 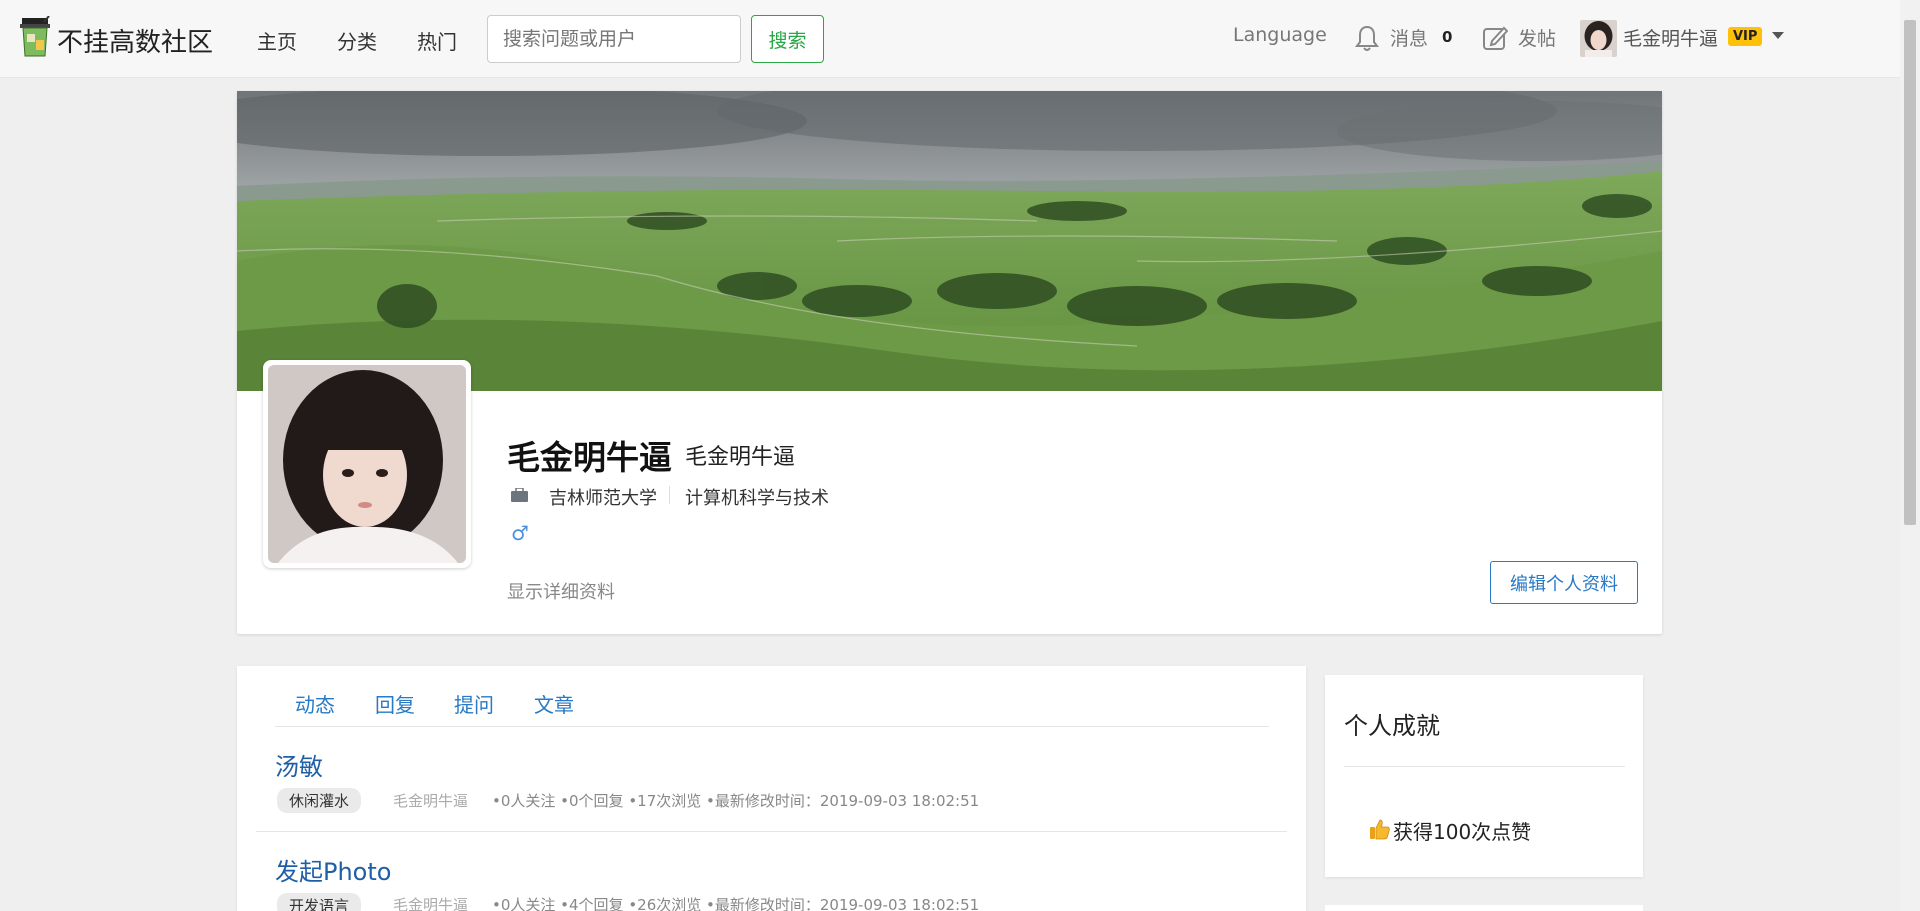 I want to click on male-icon: ♂, so click(x=520, y=533).